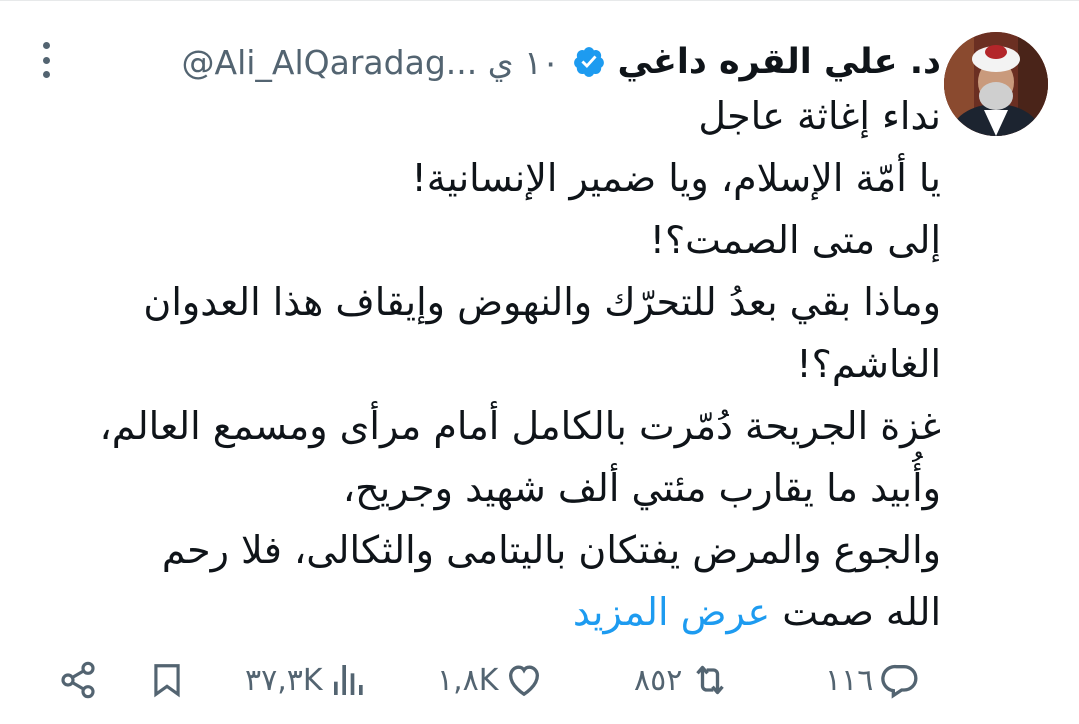 Image resolution: width=1079 pixels, height=724 pixels. Describe the element at coordinates (849, 680) in the screenshot. I see `reply-count: ١١٦` at that location.